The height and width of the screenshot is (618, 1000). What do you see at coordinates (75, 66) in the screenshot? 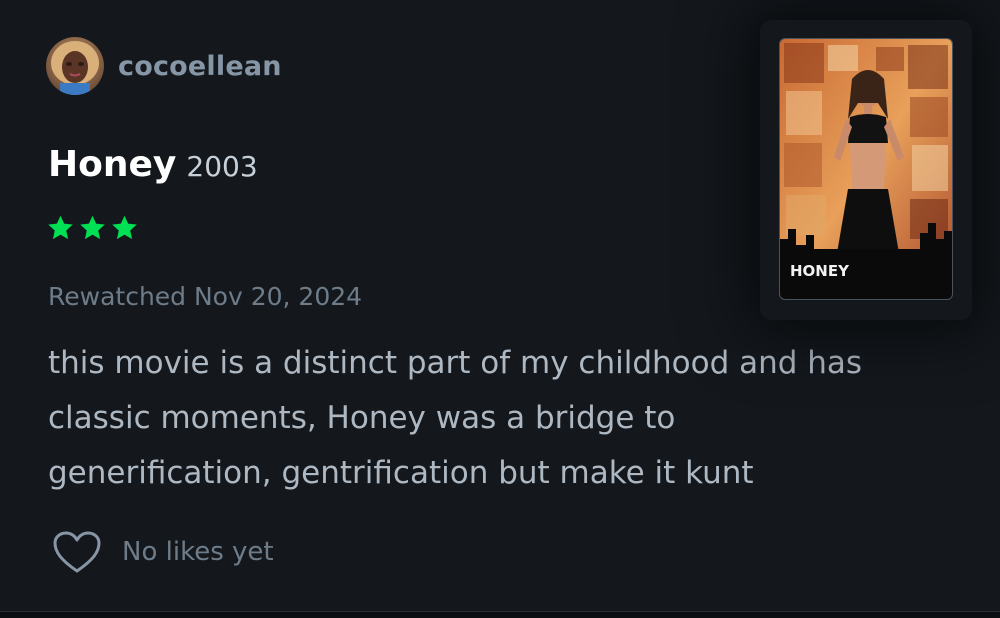
I see `avatar` at bounding box center [75, 66].